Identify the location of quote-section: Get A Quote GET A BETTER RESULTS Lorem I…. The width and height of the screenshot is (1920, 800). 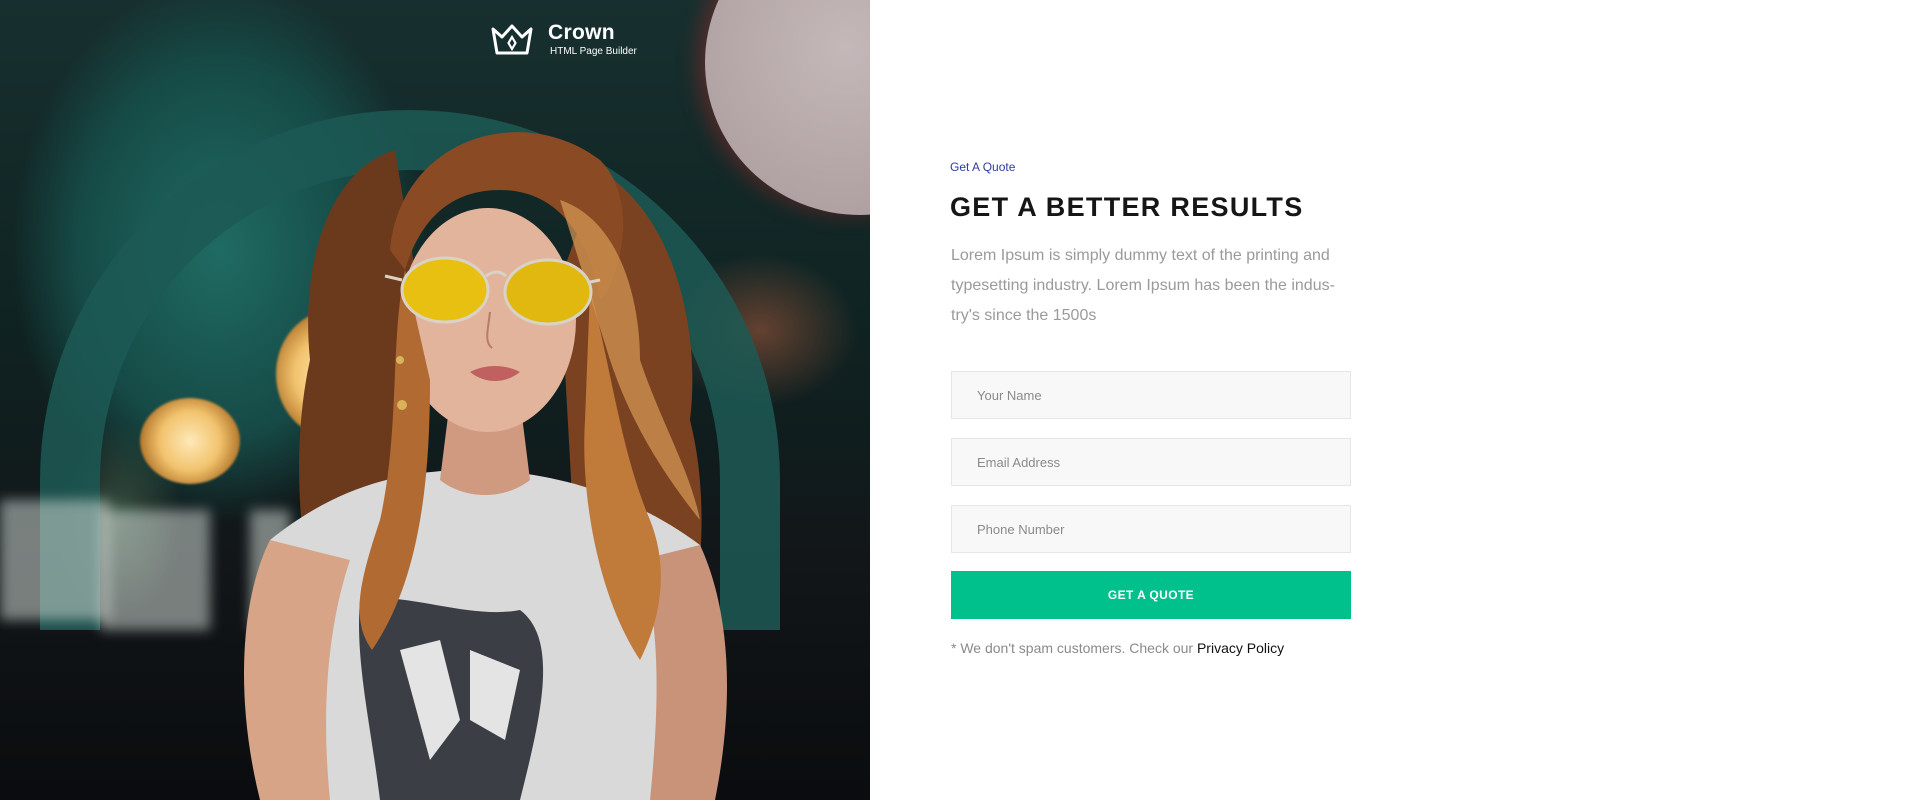
(1150, 408).